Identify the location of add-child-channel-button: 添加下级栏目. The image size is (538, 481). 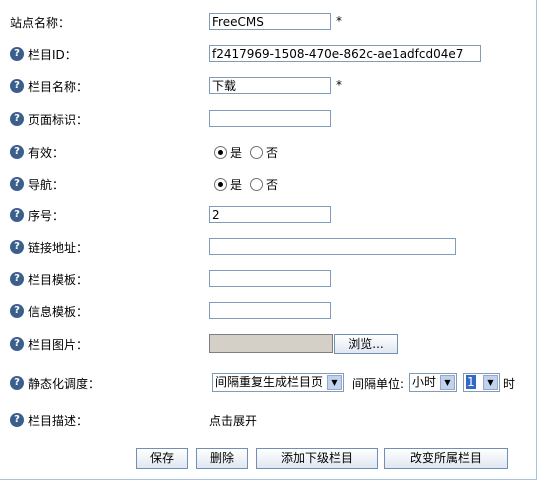
(317, 458).